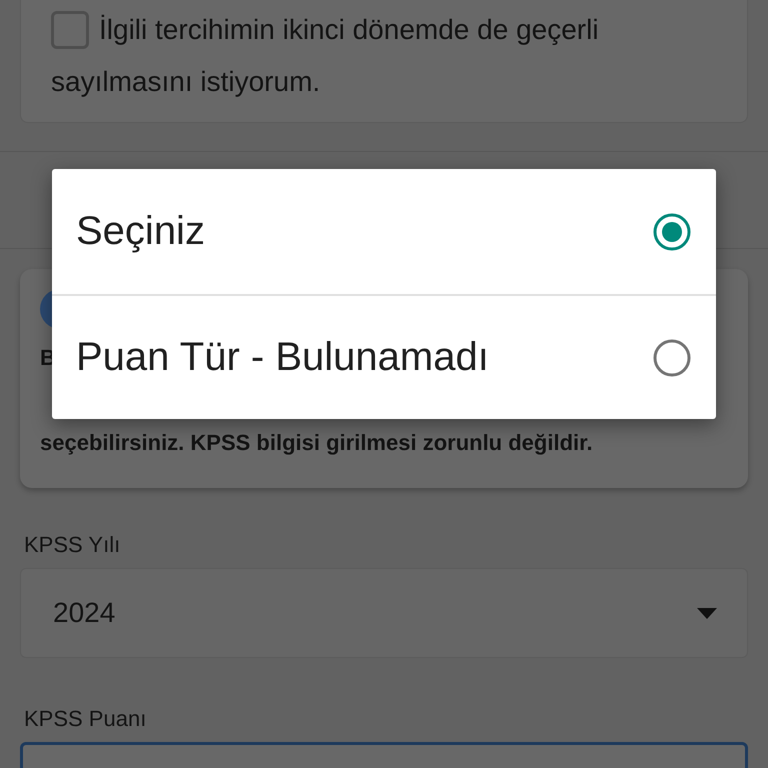  What do you see at coordinates (384, 231) in the screenshot?
I see `option-item: Seçiniz` at bounding box center [384, 231].